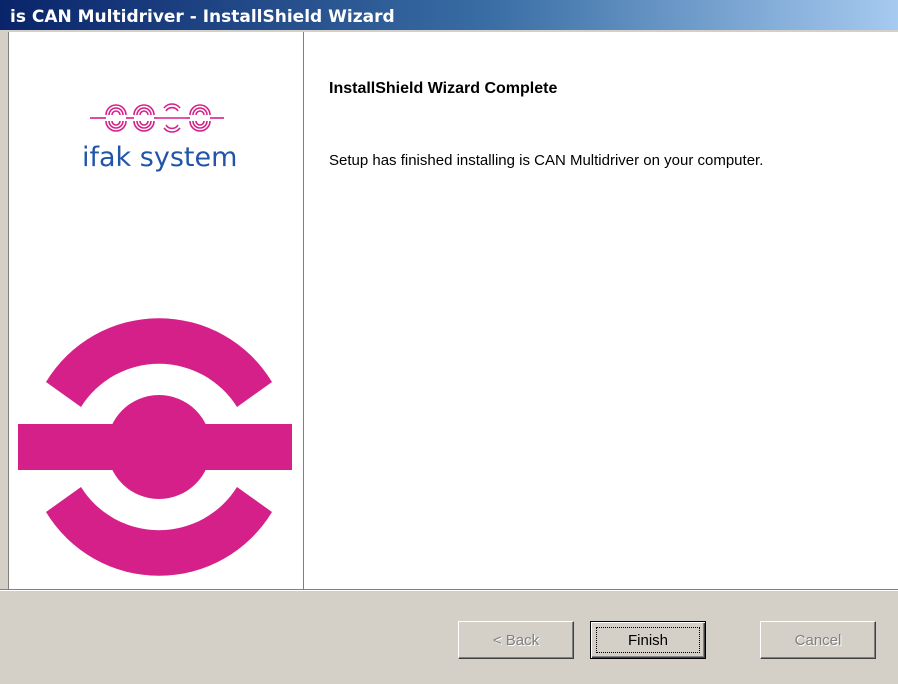  I want to click on window-left-border, so click(4, 311).